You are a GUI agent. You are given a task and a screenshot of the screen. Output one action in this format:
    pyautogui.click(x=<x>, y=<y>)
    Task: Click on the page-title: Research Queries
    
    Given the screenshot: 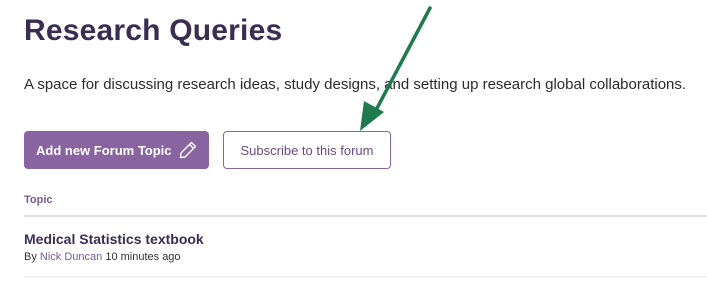 What is the action you would take?
    pyautogui.click(x=153, y=30)
    